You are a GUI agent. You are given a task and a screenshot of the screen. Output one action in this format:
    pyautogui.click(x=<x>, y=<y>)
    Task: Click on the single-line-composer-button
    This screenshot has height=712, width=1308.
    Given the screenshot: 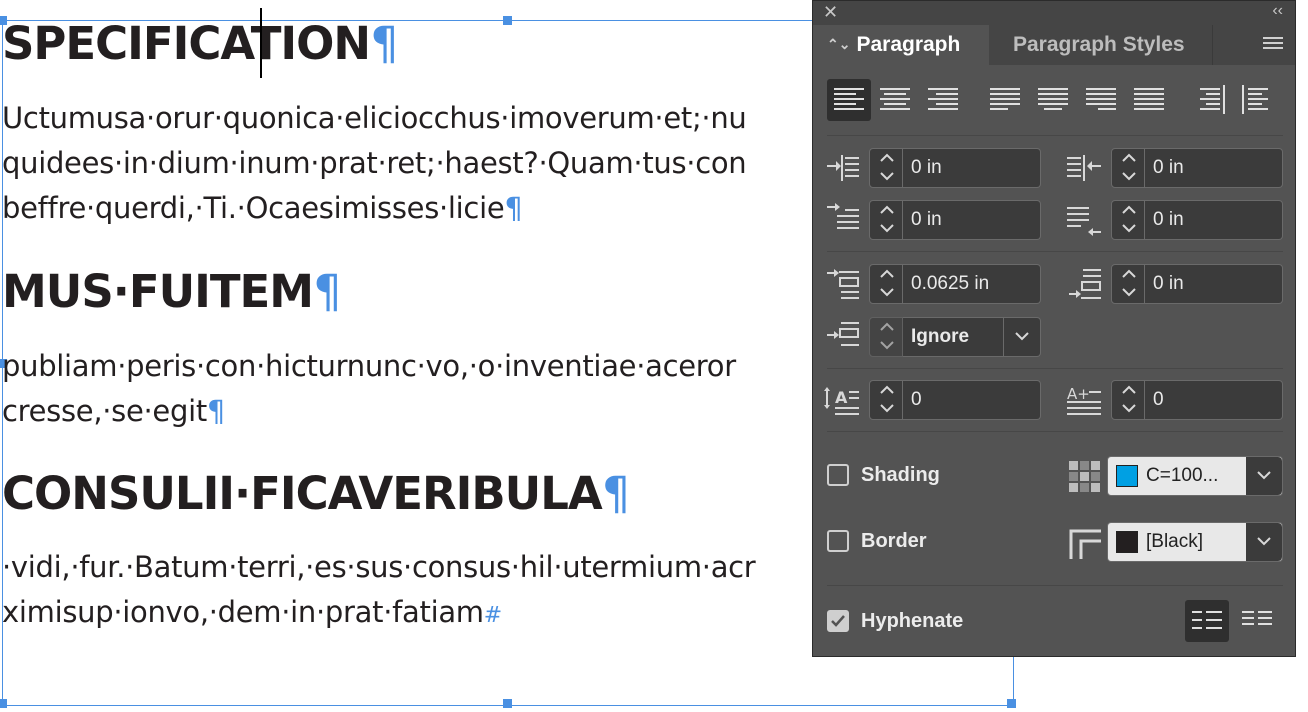 What is the action you would take?
    pyautogui.click(x=1207, y=621)
    